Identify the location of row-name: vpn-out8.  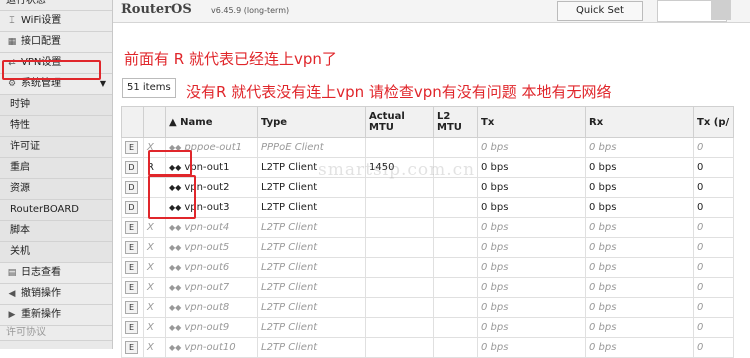
(207, 307).